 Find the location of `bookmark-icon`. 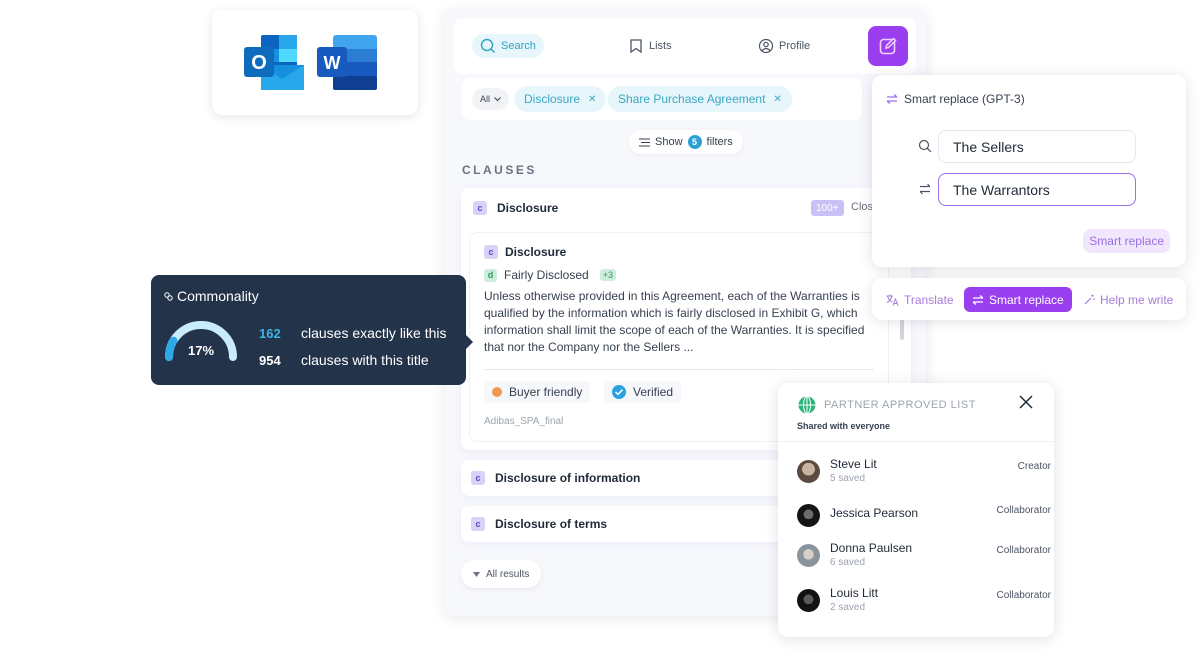

bookmark-icon is located at coordinates (636, 46).